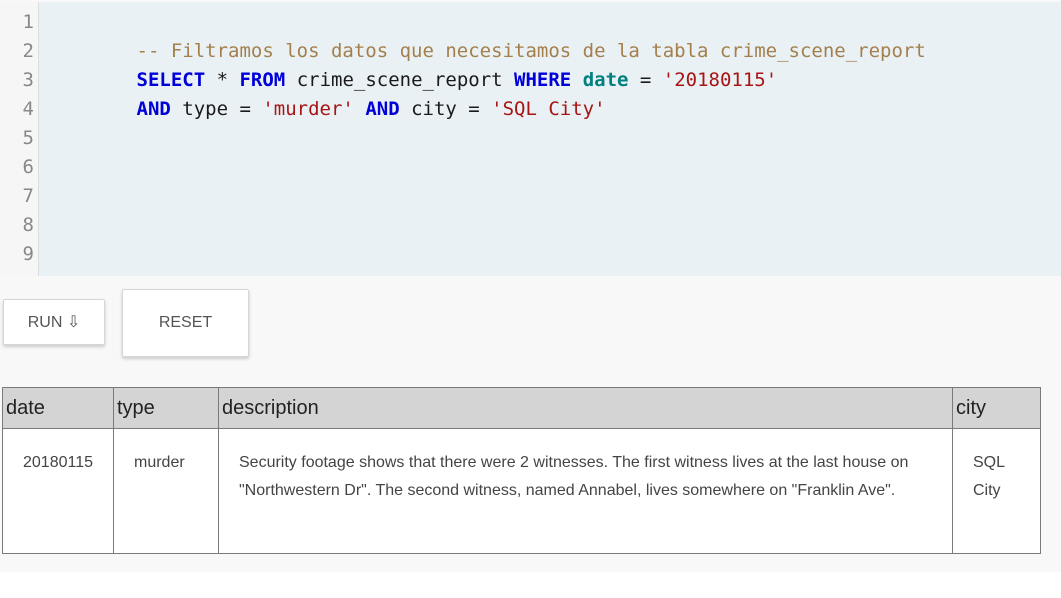  I want to click on line-number: 4, so click(28, 109).